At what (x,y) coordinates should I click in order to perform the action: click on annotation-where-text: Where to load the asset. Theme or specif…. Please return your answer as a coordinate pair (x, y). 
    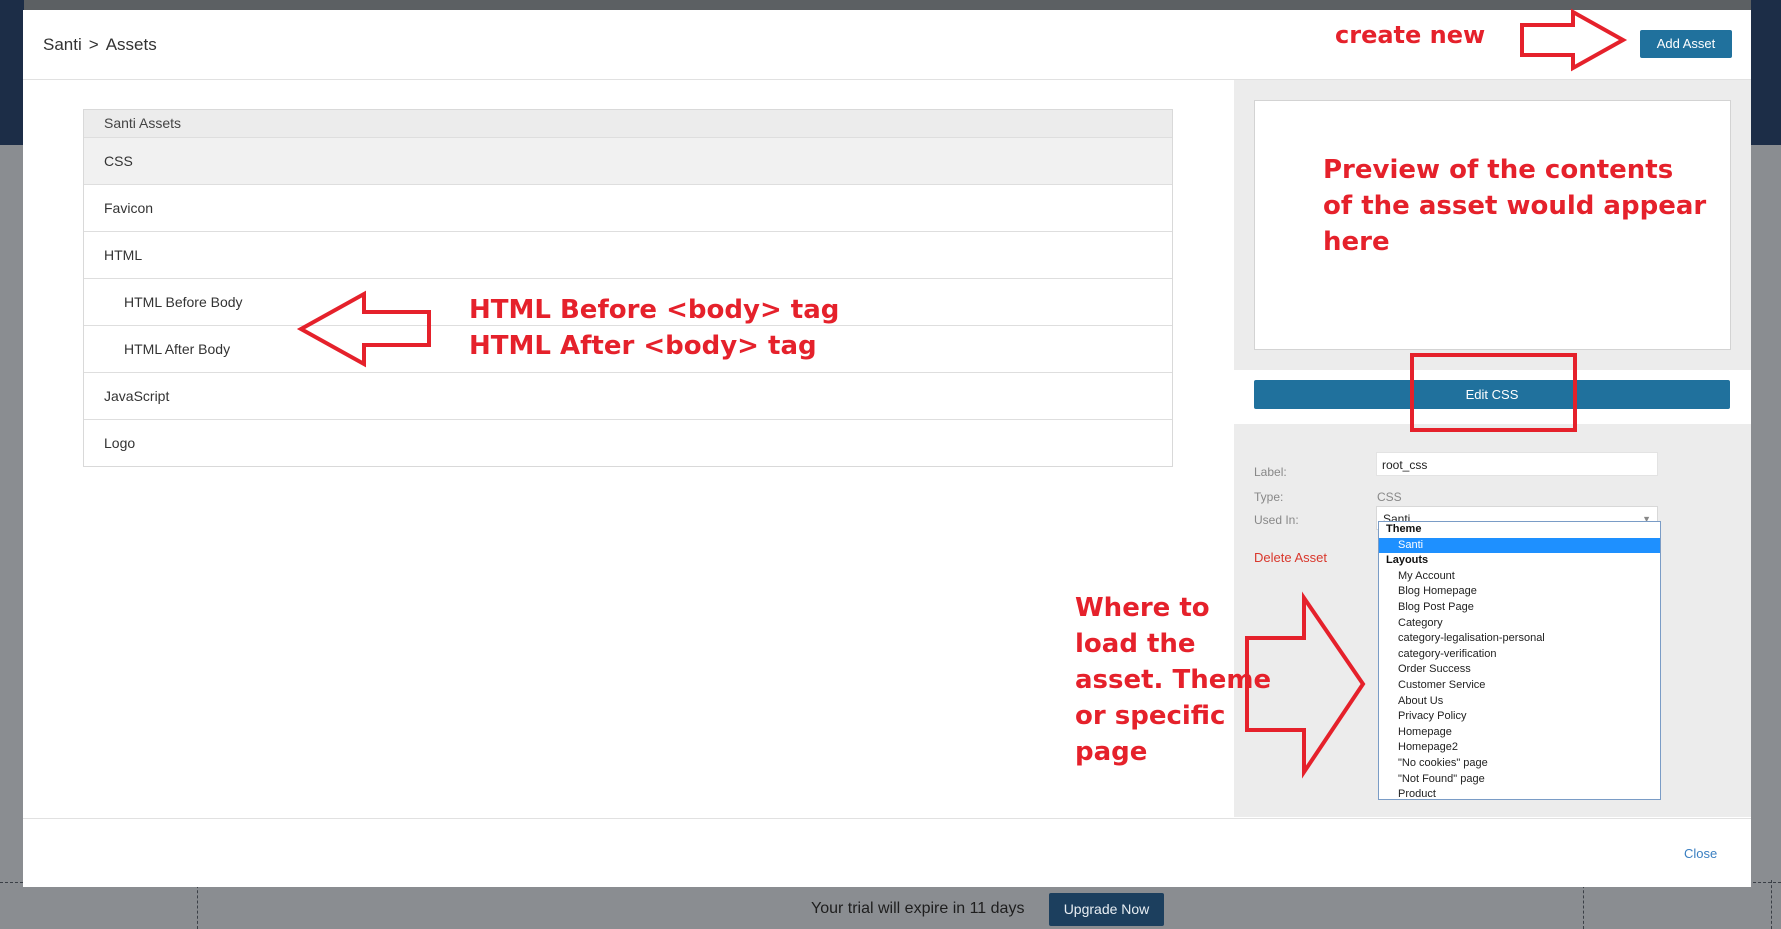
    Looking at the image, I should click on (1173, 680).